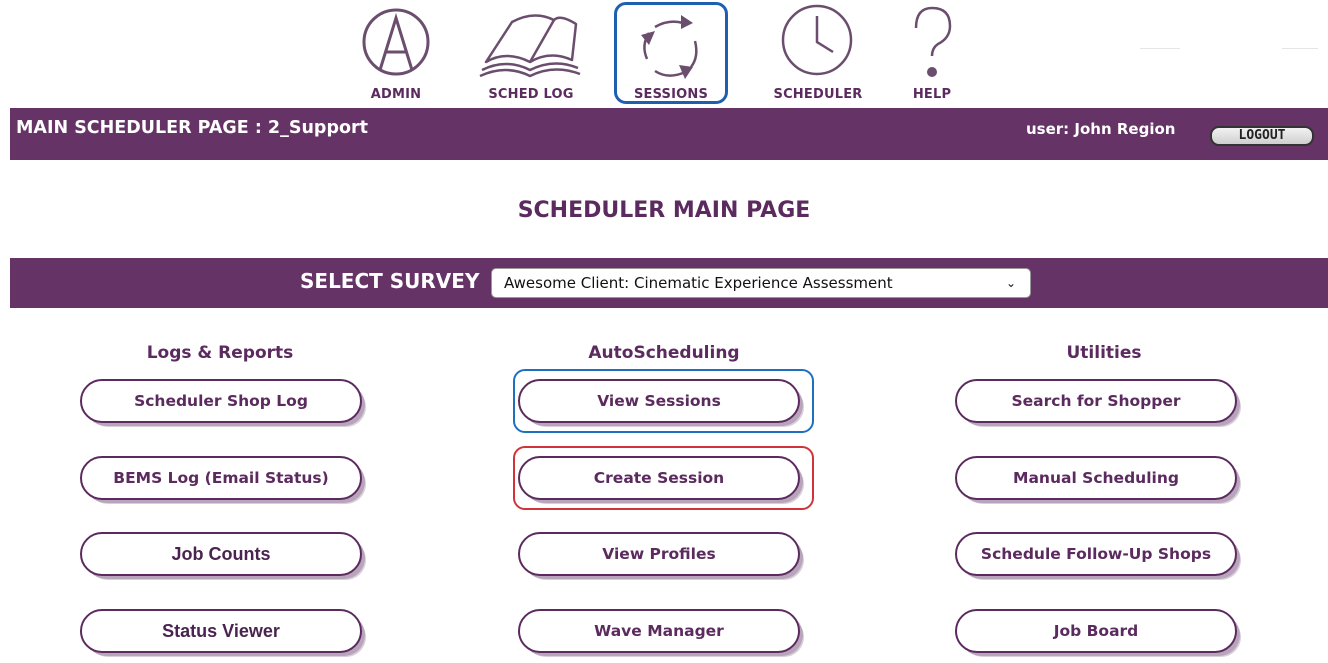  Describe the element at coordinates (396, 94) in the screenshot. I see `nav-admin-label: ADMIN` at that location.